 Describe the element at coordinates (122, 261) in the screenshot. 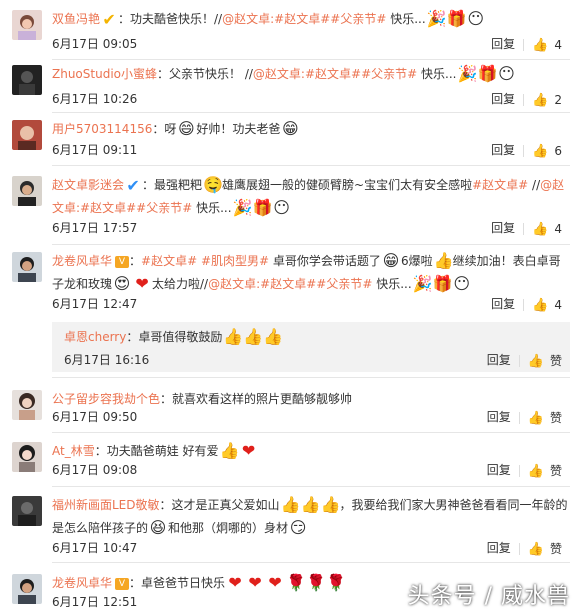

I see `vip-badge-icon: V` at that location.